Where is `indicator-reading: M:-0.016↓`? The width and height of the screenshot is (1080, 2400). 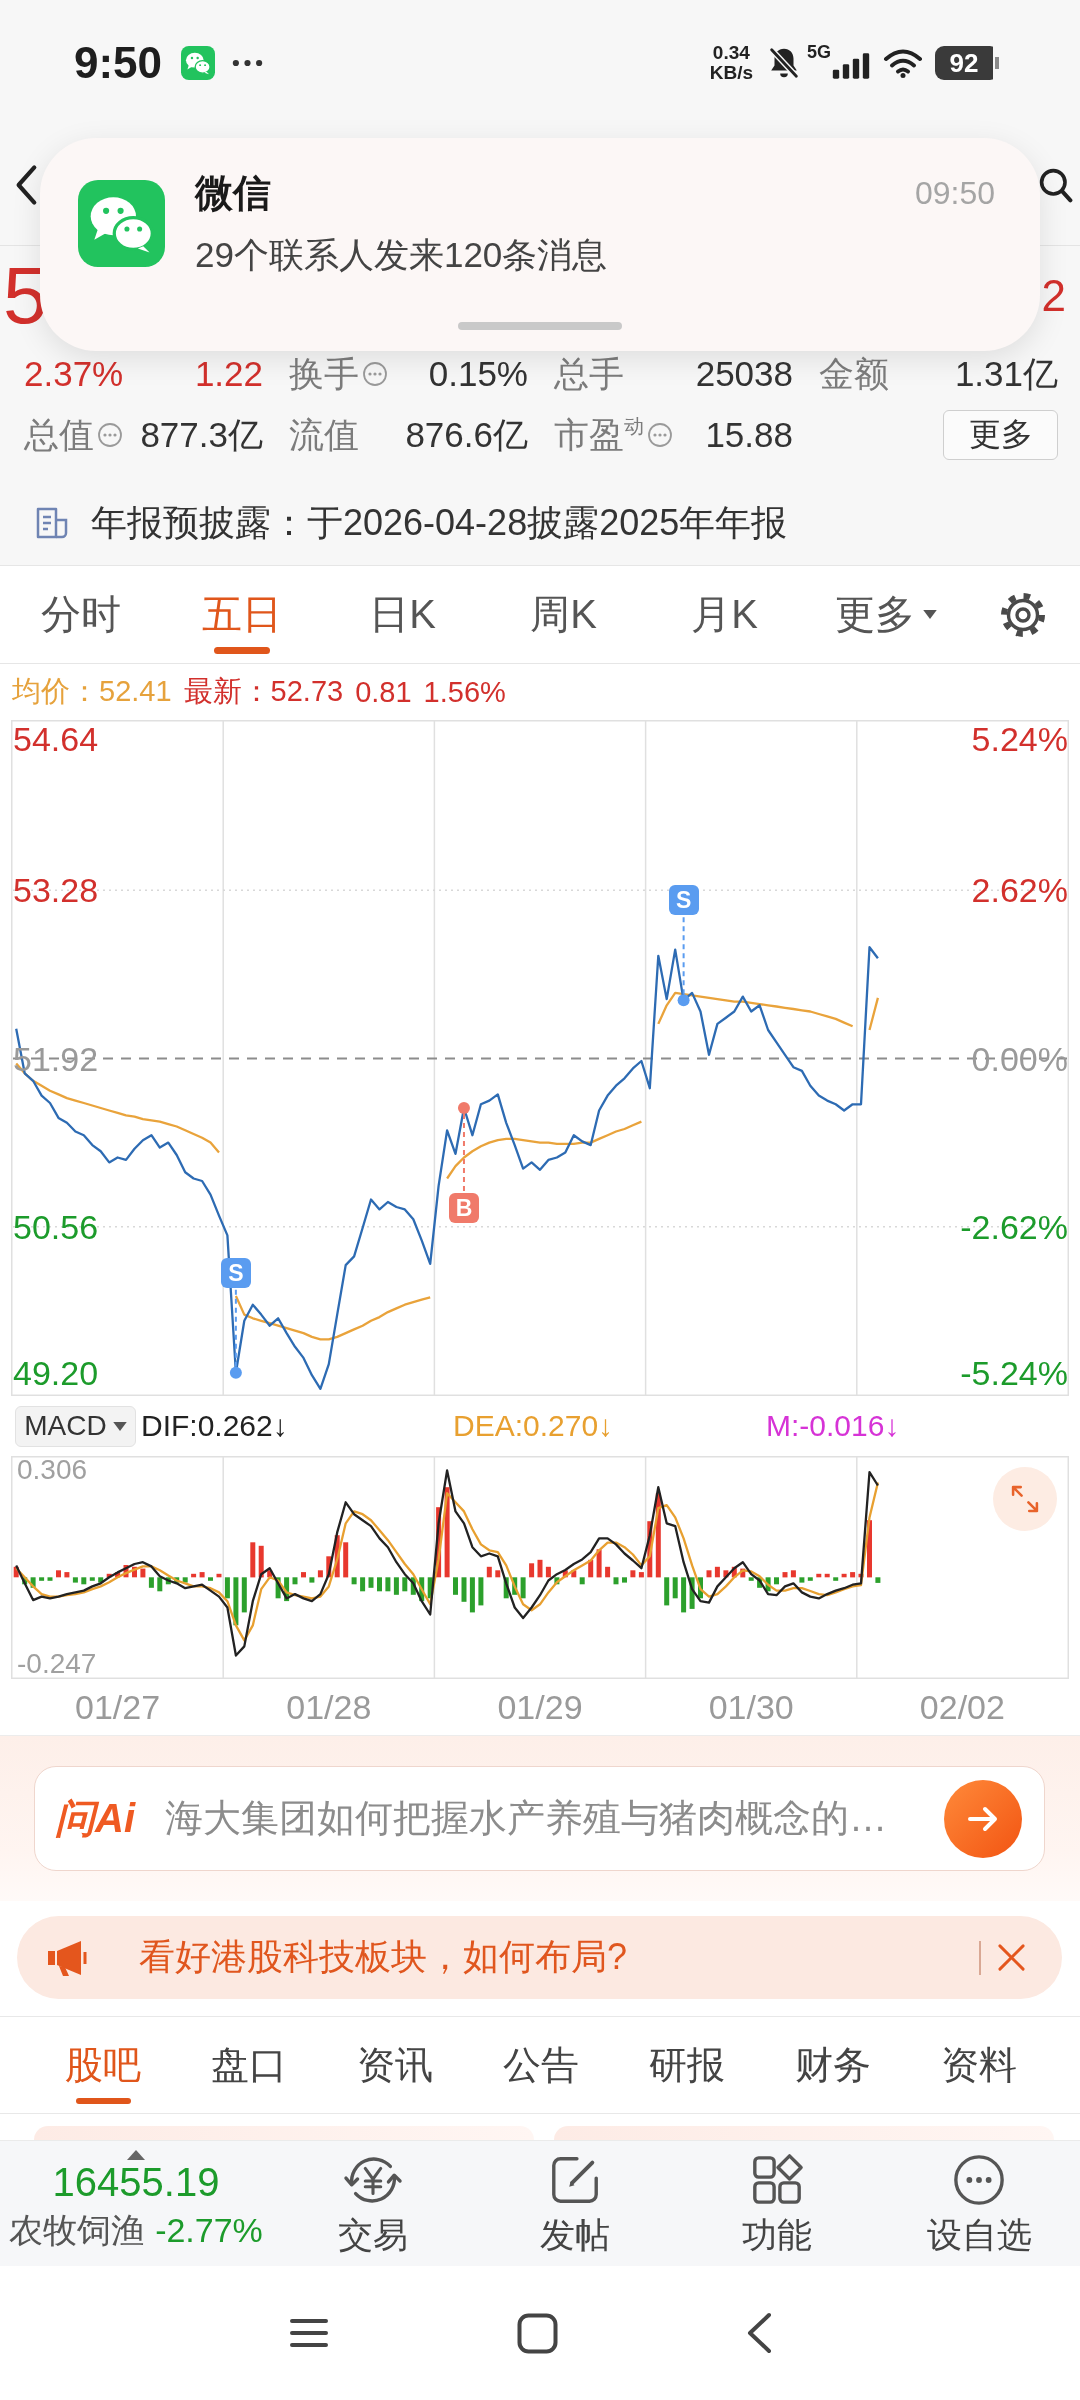
indicator-reading: M:-0.016↓ is located at coordinates (833, 1426).